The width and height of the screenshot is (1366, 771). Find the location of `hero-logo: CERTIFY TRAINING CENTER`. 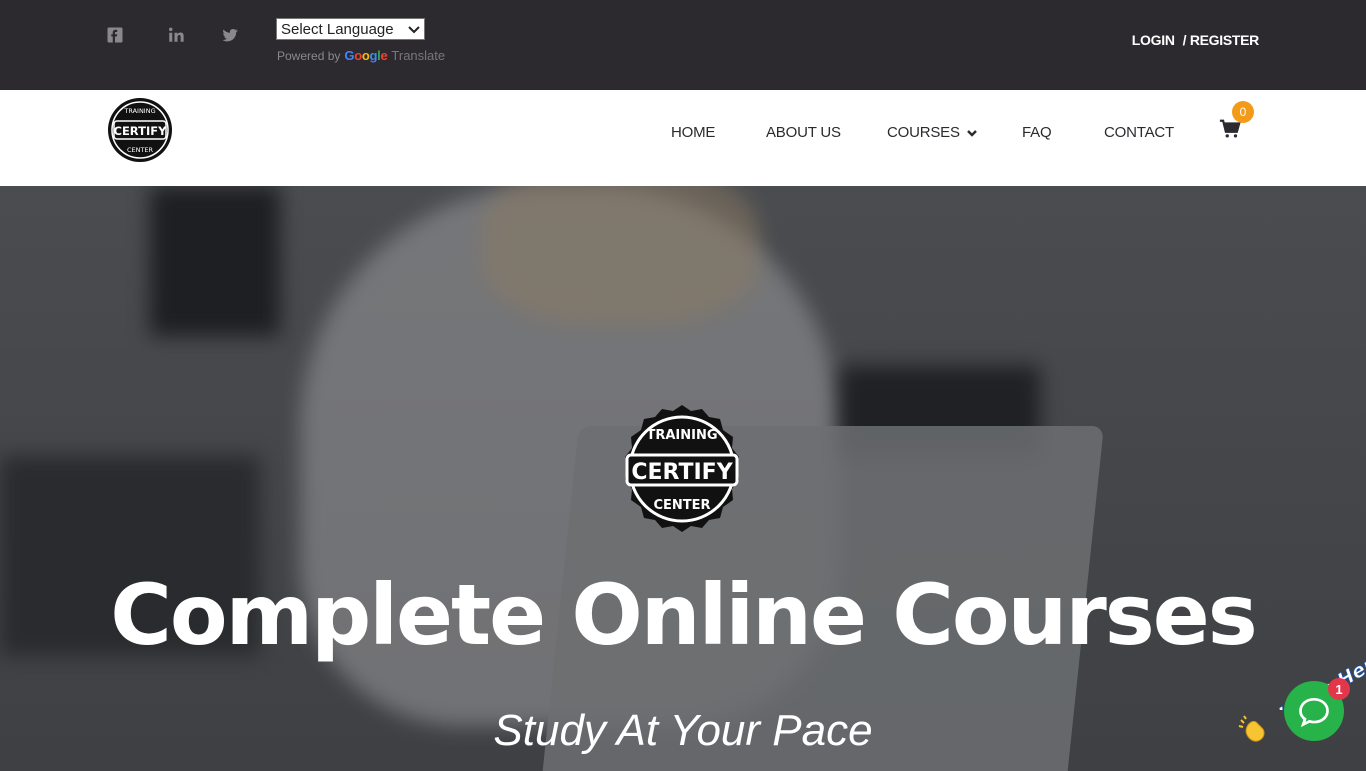

hero-logo: CERTIFY TRAINING CENTER is located at coordinates (682, 468).